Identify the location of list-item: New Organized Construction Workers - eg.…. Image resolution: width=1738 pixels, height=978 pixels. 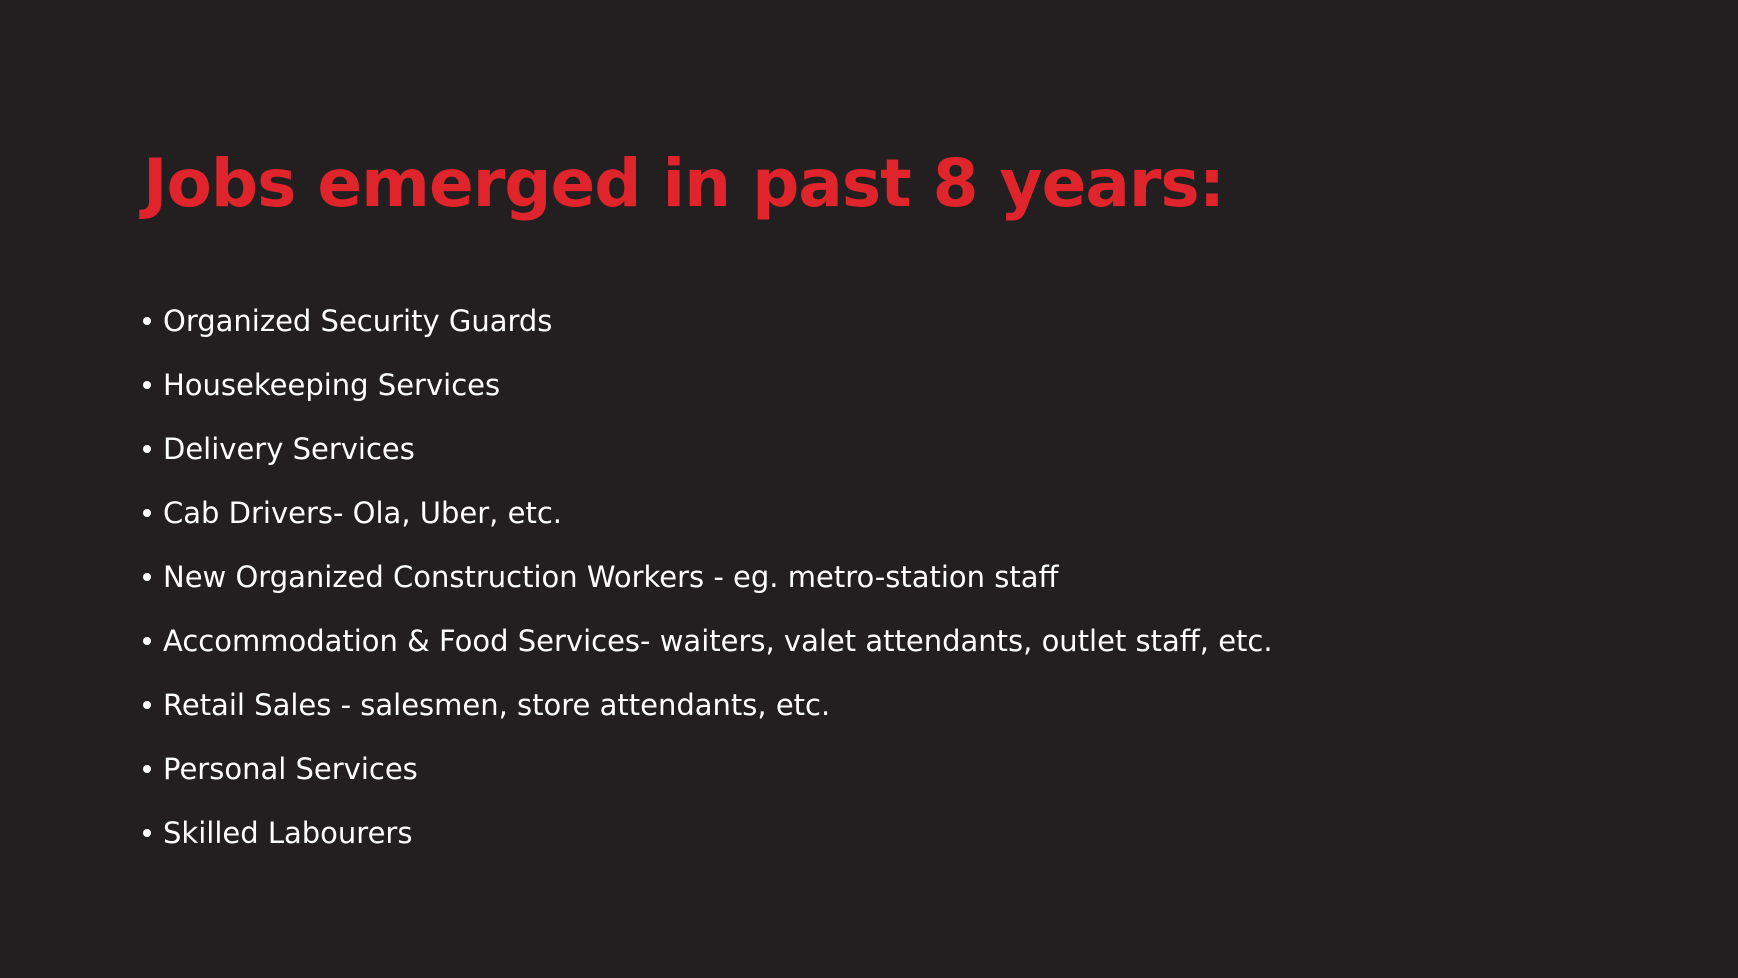
(708, 577).